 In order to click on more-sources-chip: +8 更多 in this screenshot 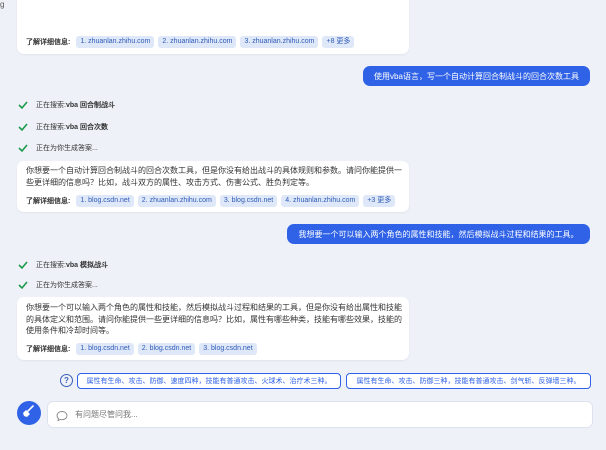, I will do `click(338, 42)`.